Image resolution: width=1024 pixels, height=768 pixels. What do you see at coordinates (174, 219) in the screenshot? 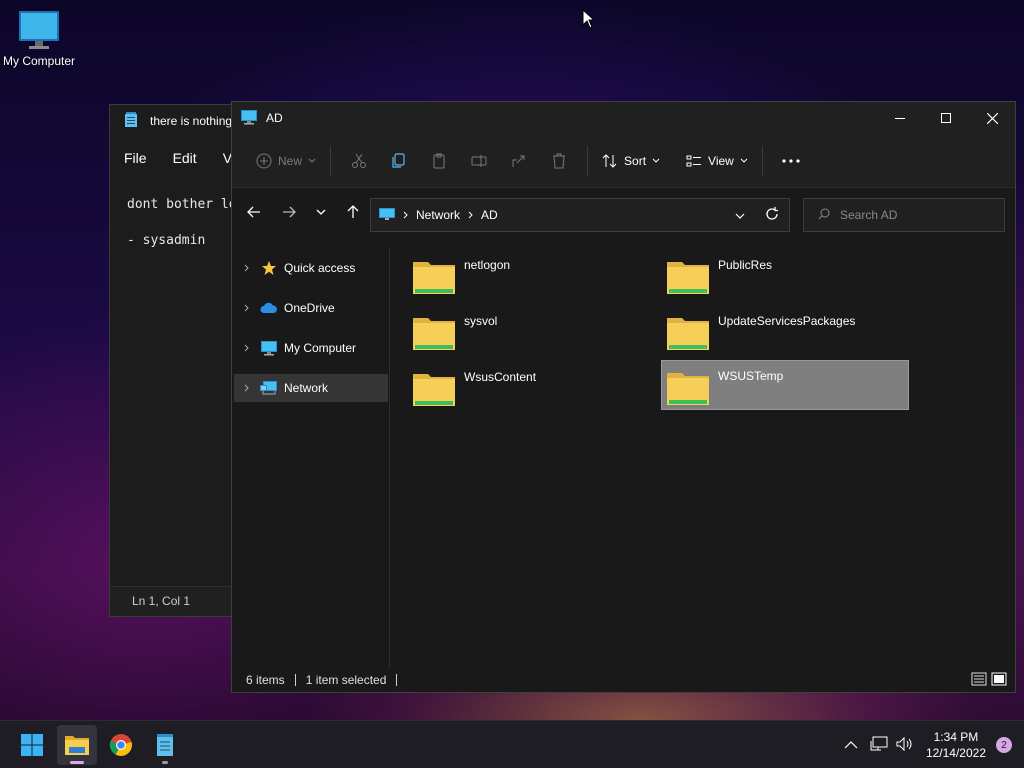
I see `notepad-text-area: dont bother lo - sysadmin` at bounding box center [174, 219].